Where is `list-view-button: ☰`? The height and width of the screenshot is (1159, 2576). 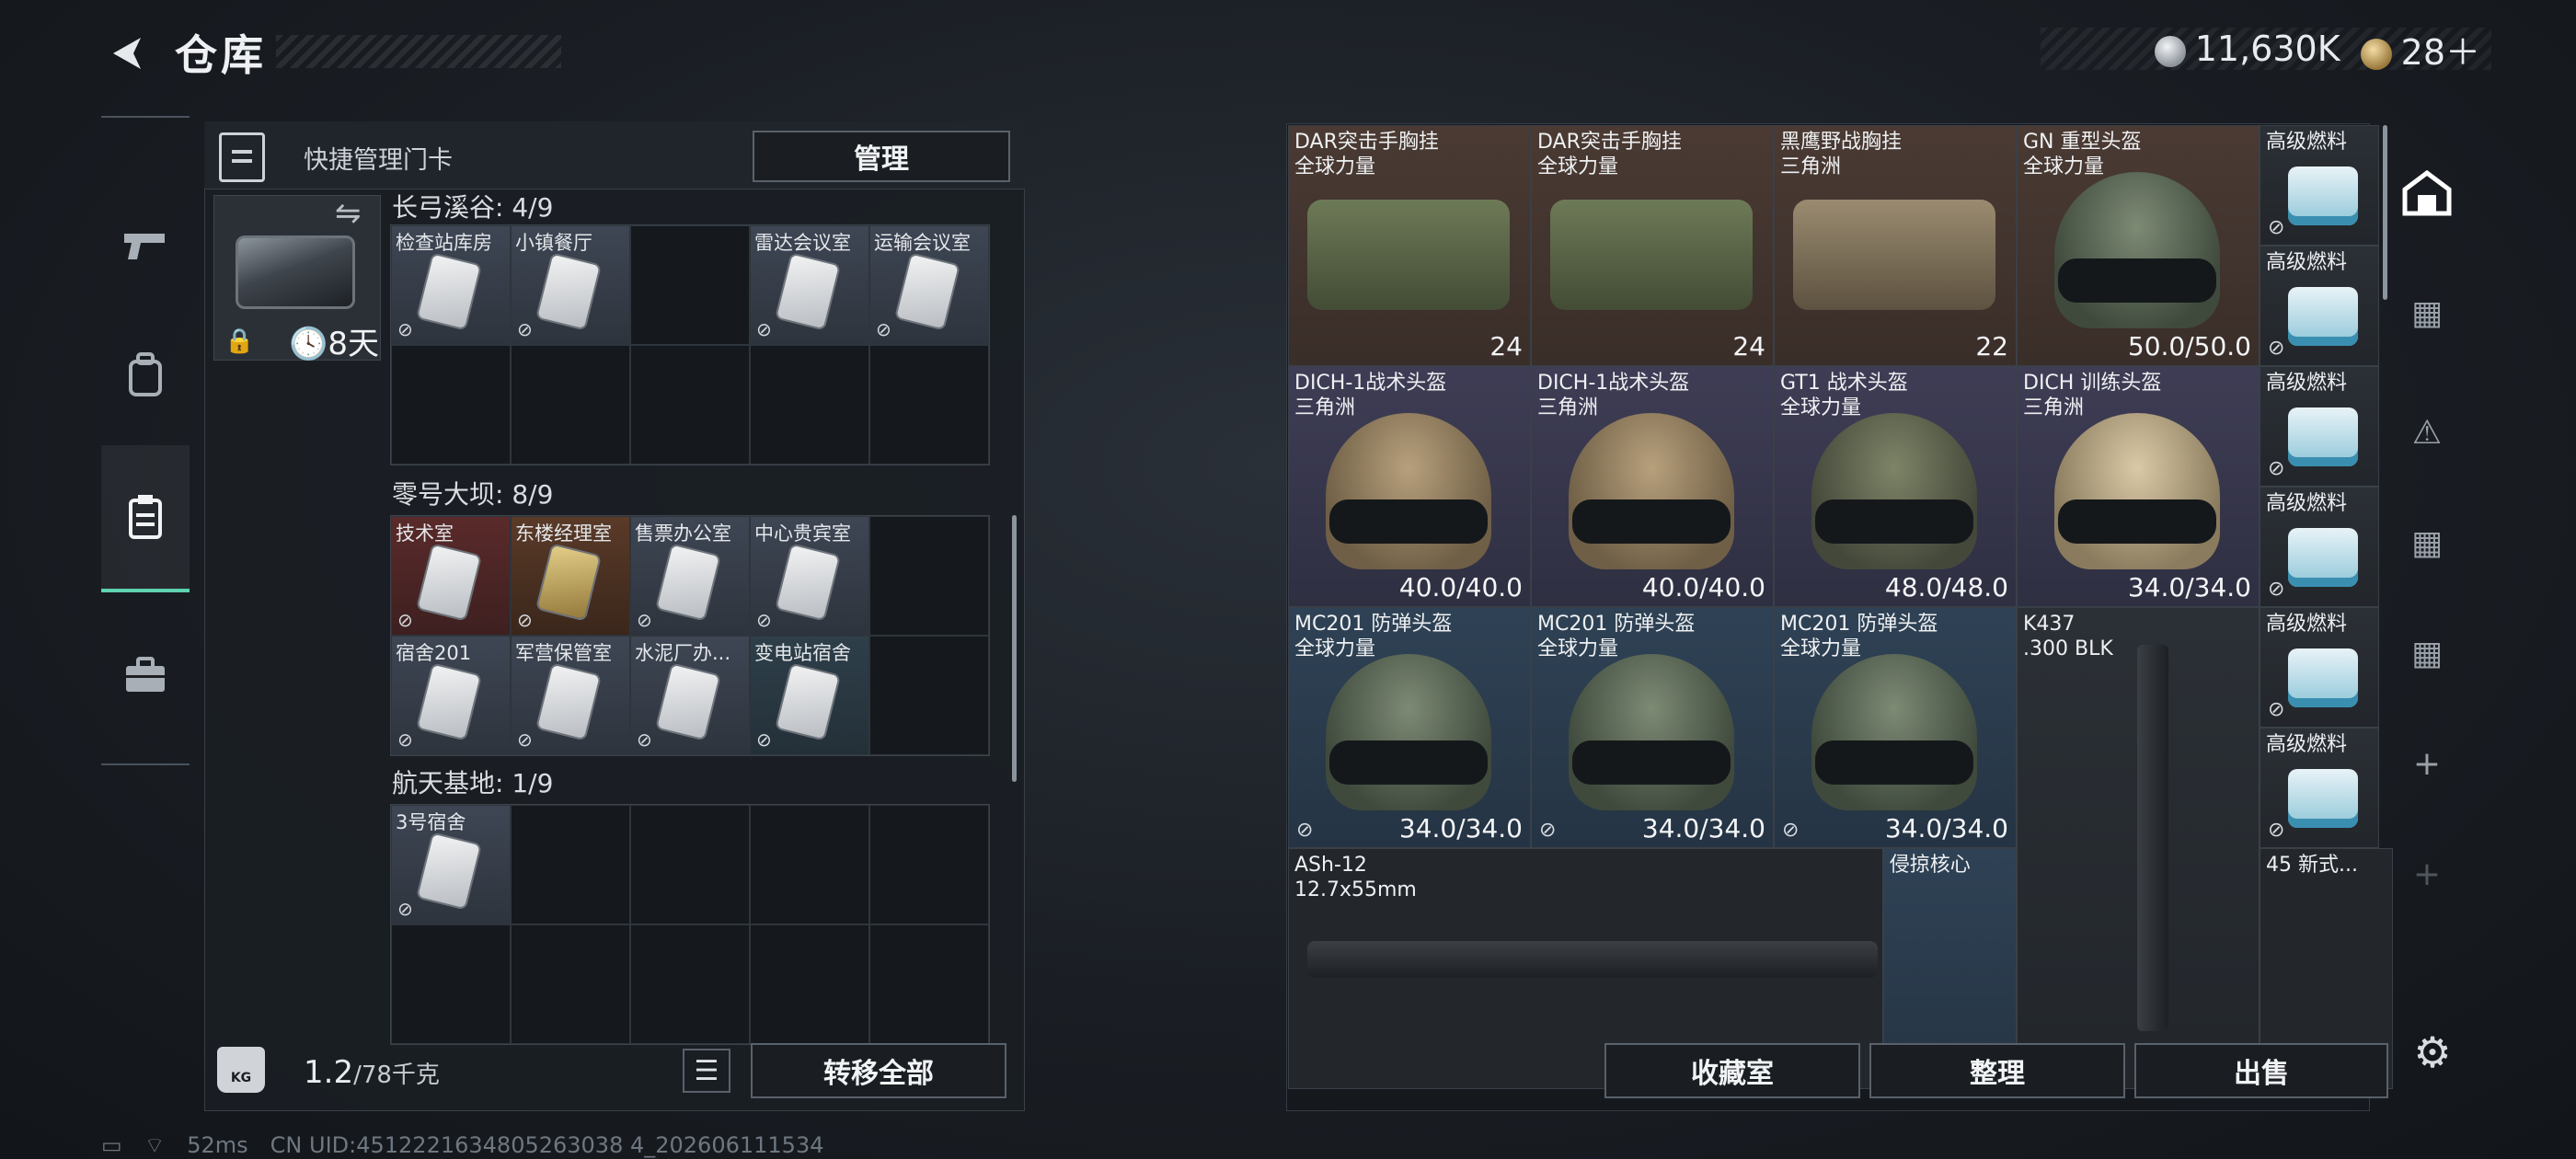 list-view-button: ☰ is located at coordinates (706, 1071).